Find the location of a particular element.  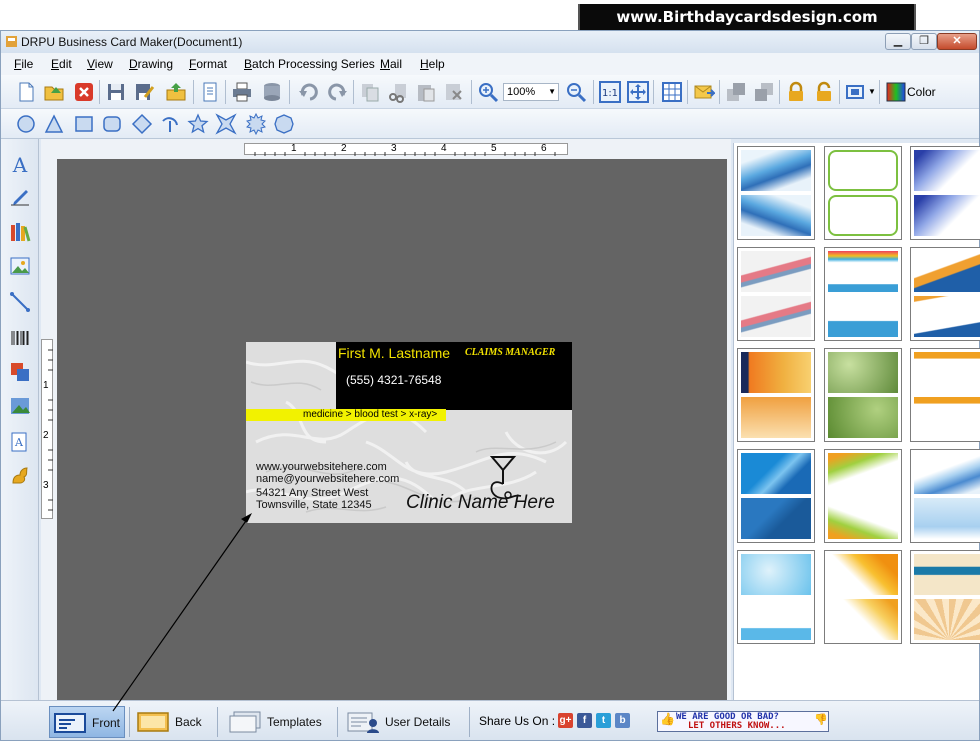

card-phone-text: (555) 4321-76548 is located at coordinates (393, 380).